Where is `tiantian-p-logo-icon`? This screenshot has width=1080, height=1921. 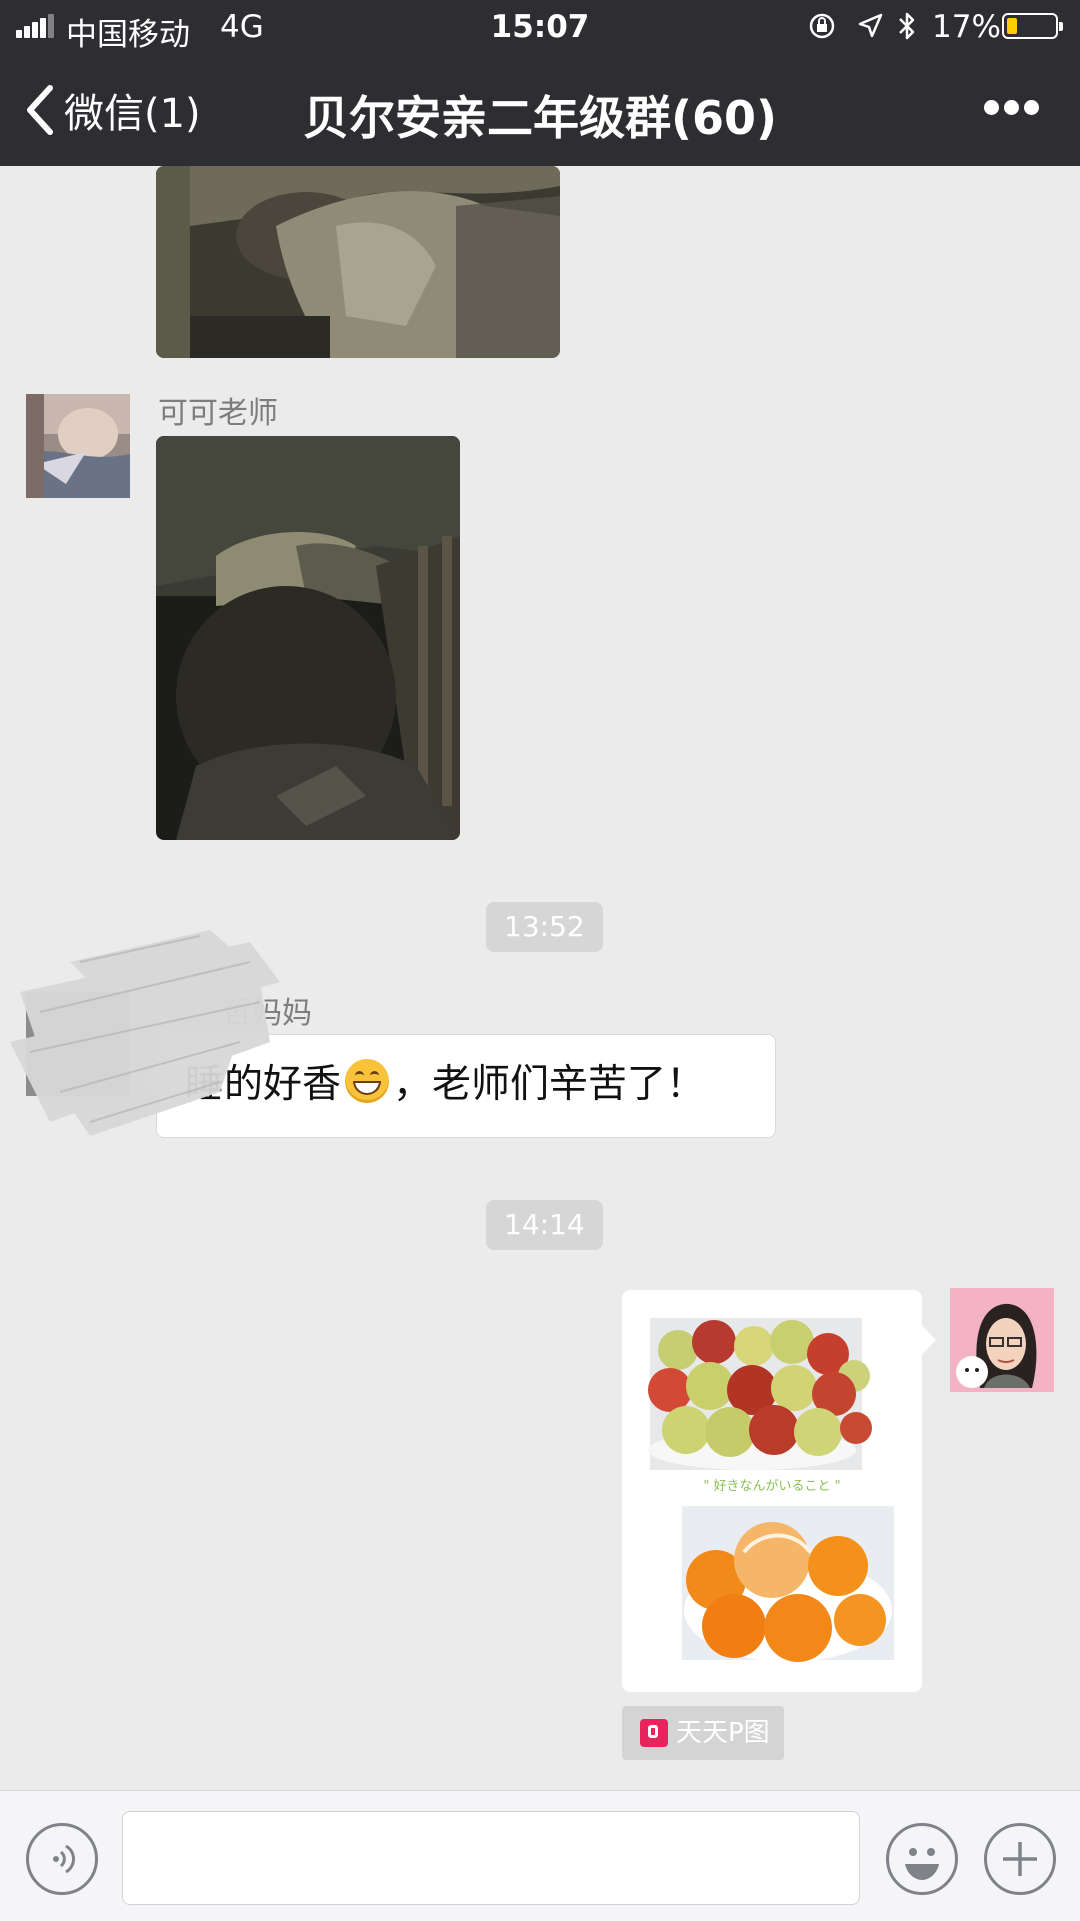 tiantian-p-logo-icon is located at coordinates (654, 1733).